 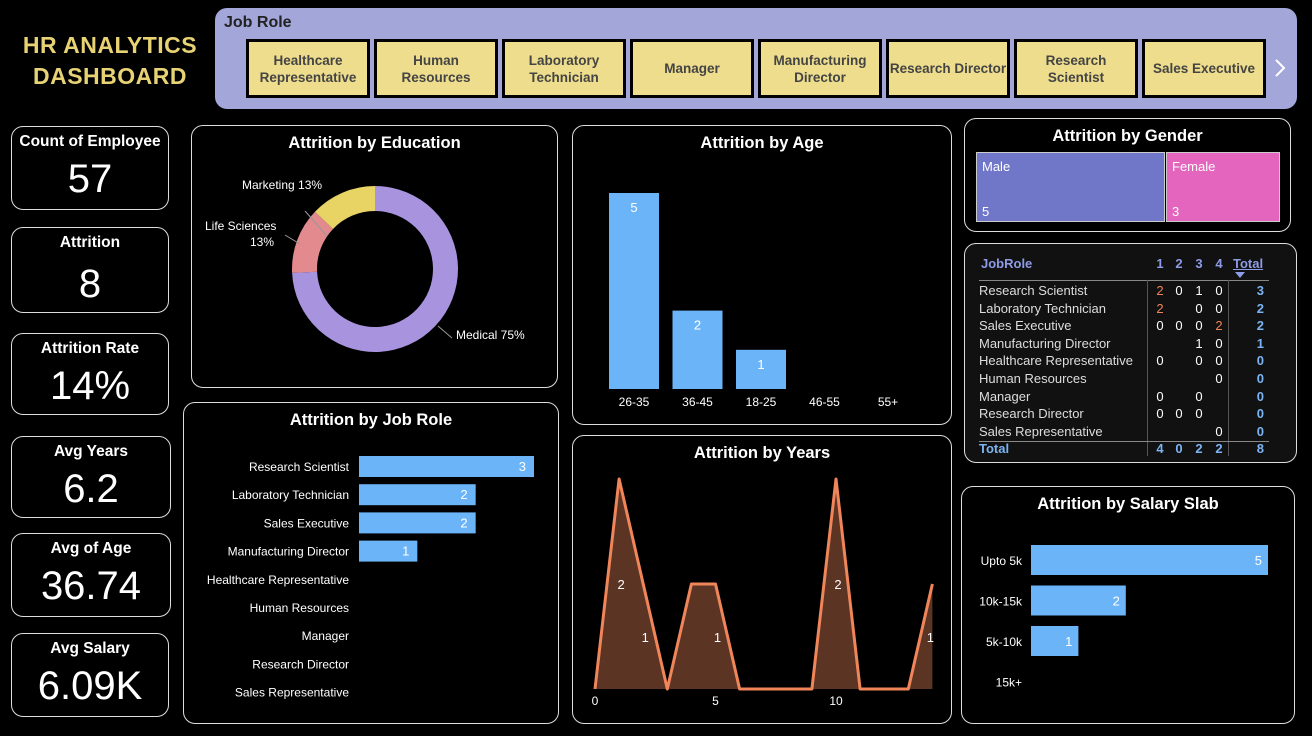 I want to click on jobrole-tick-label: Manager, so click(x=325, y=636).